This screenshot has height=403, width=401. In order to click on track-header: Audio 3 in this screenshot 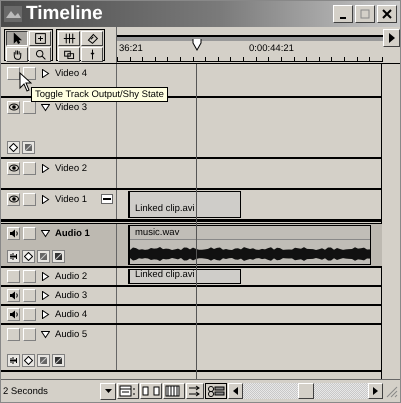, I will do `click(59, 295)`.